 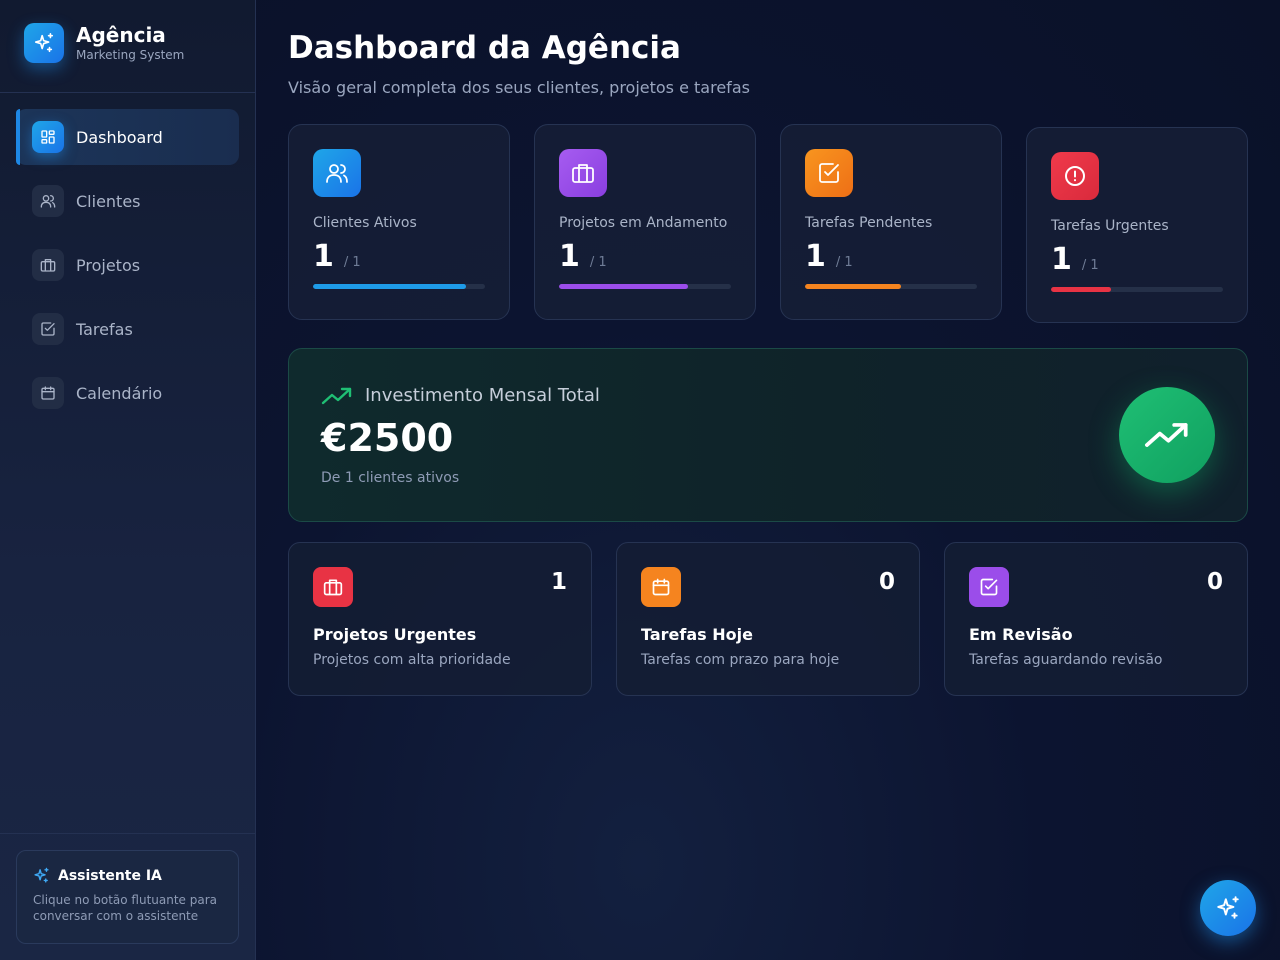 I want to click on brand-title: Agência, so click(x=121, y=35).